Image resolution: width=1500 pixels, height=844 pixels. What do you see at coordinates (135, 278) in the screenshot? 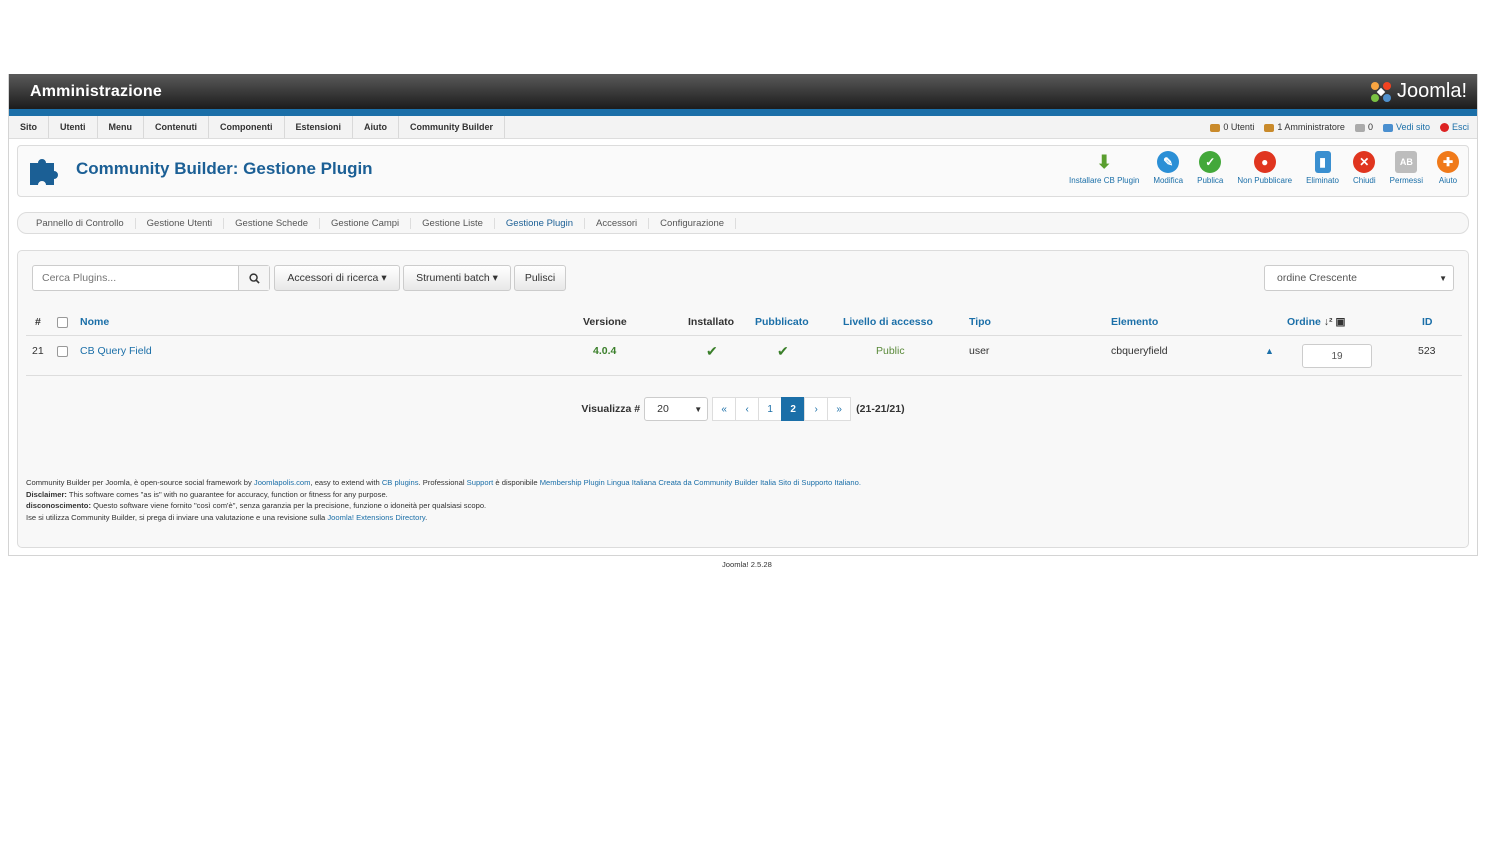
I see `search-input` at bounding box center [135, 278].